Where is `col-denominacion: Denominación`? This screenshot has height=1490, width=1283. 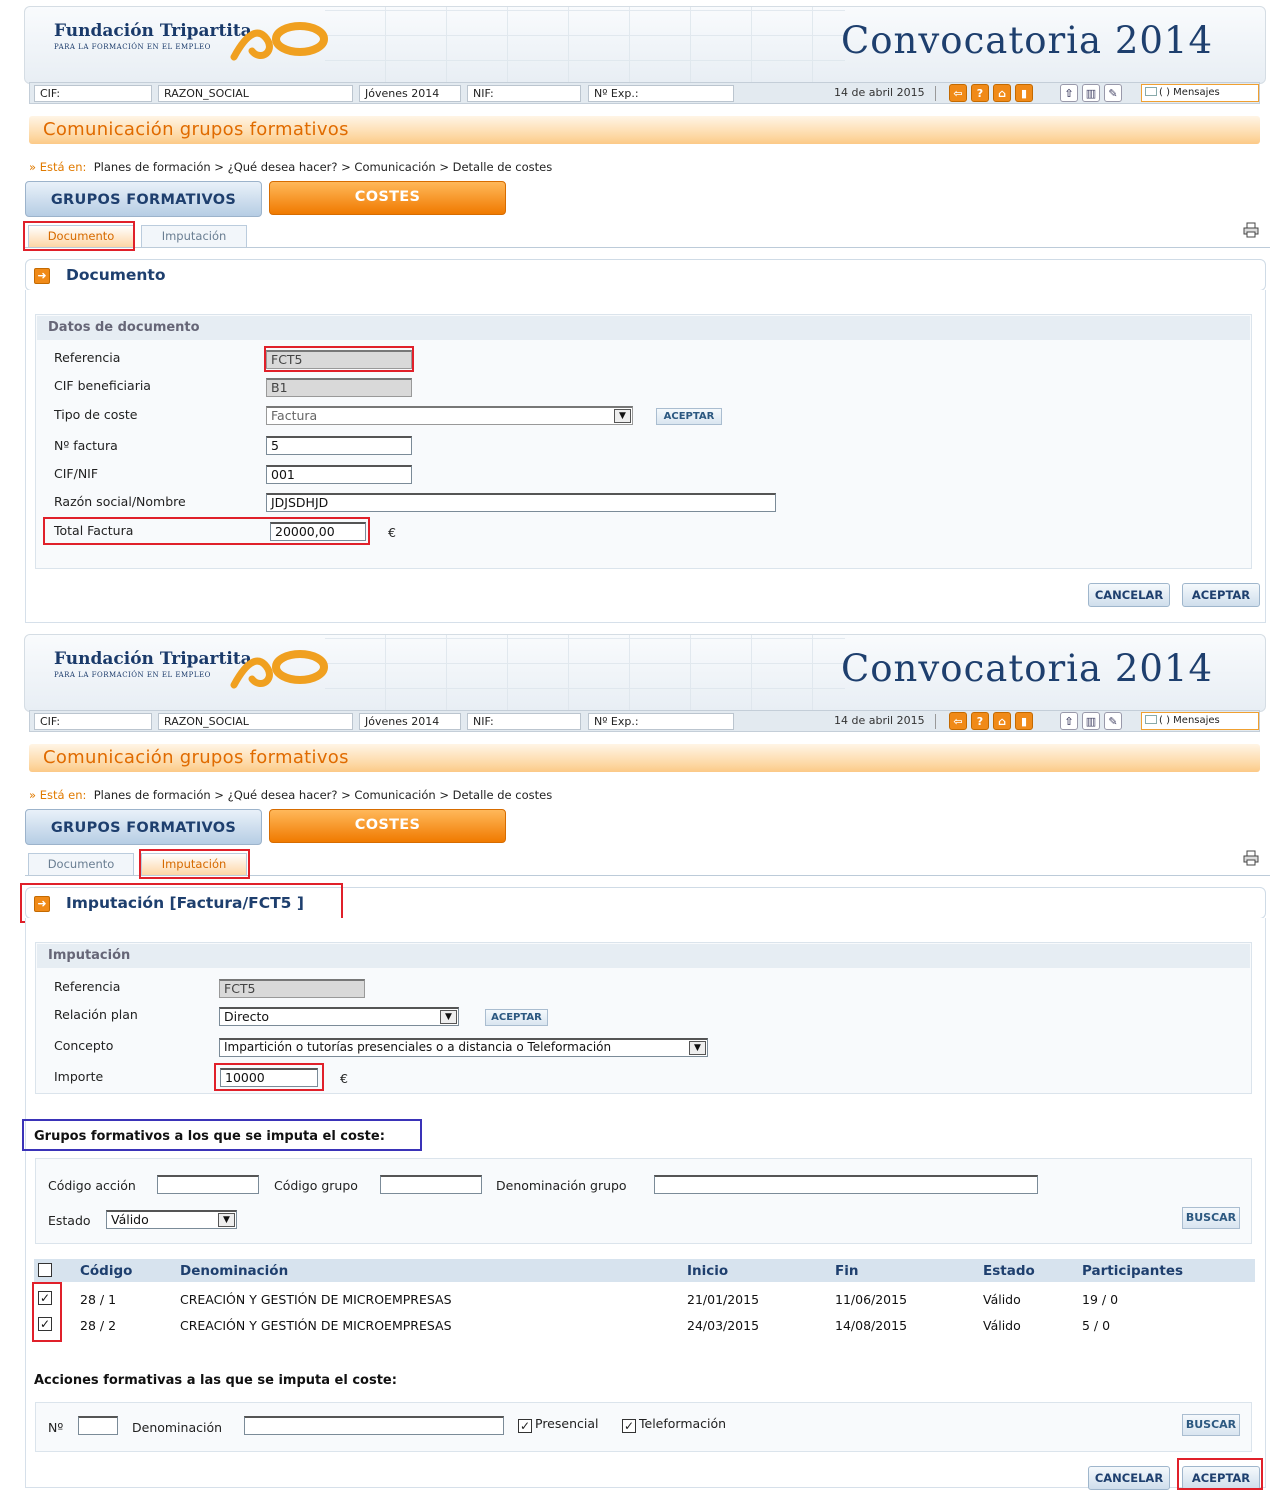
col-denominacion: Denominación is located at coordinates (234, 1271).